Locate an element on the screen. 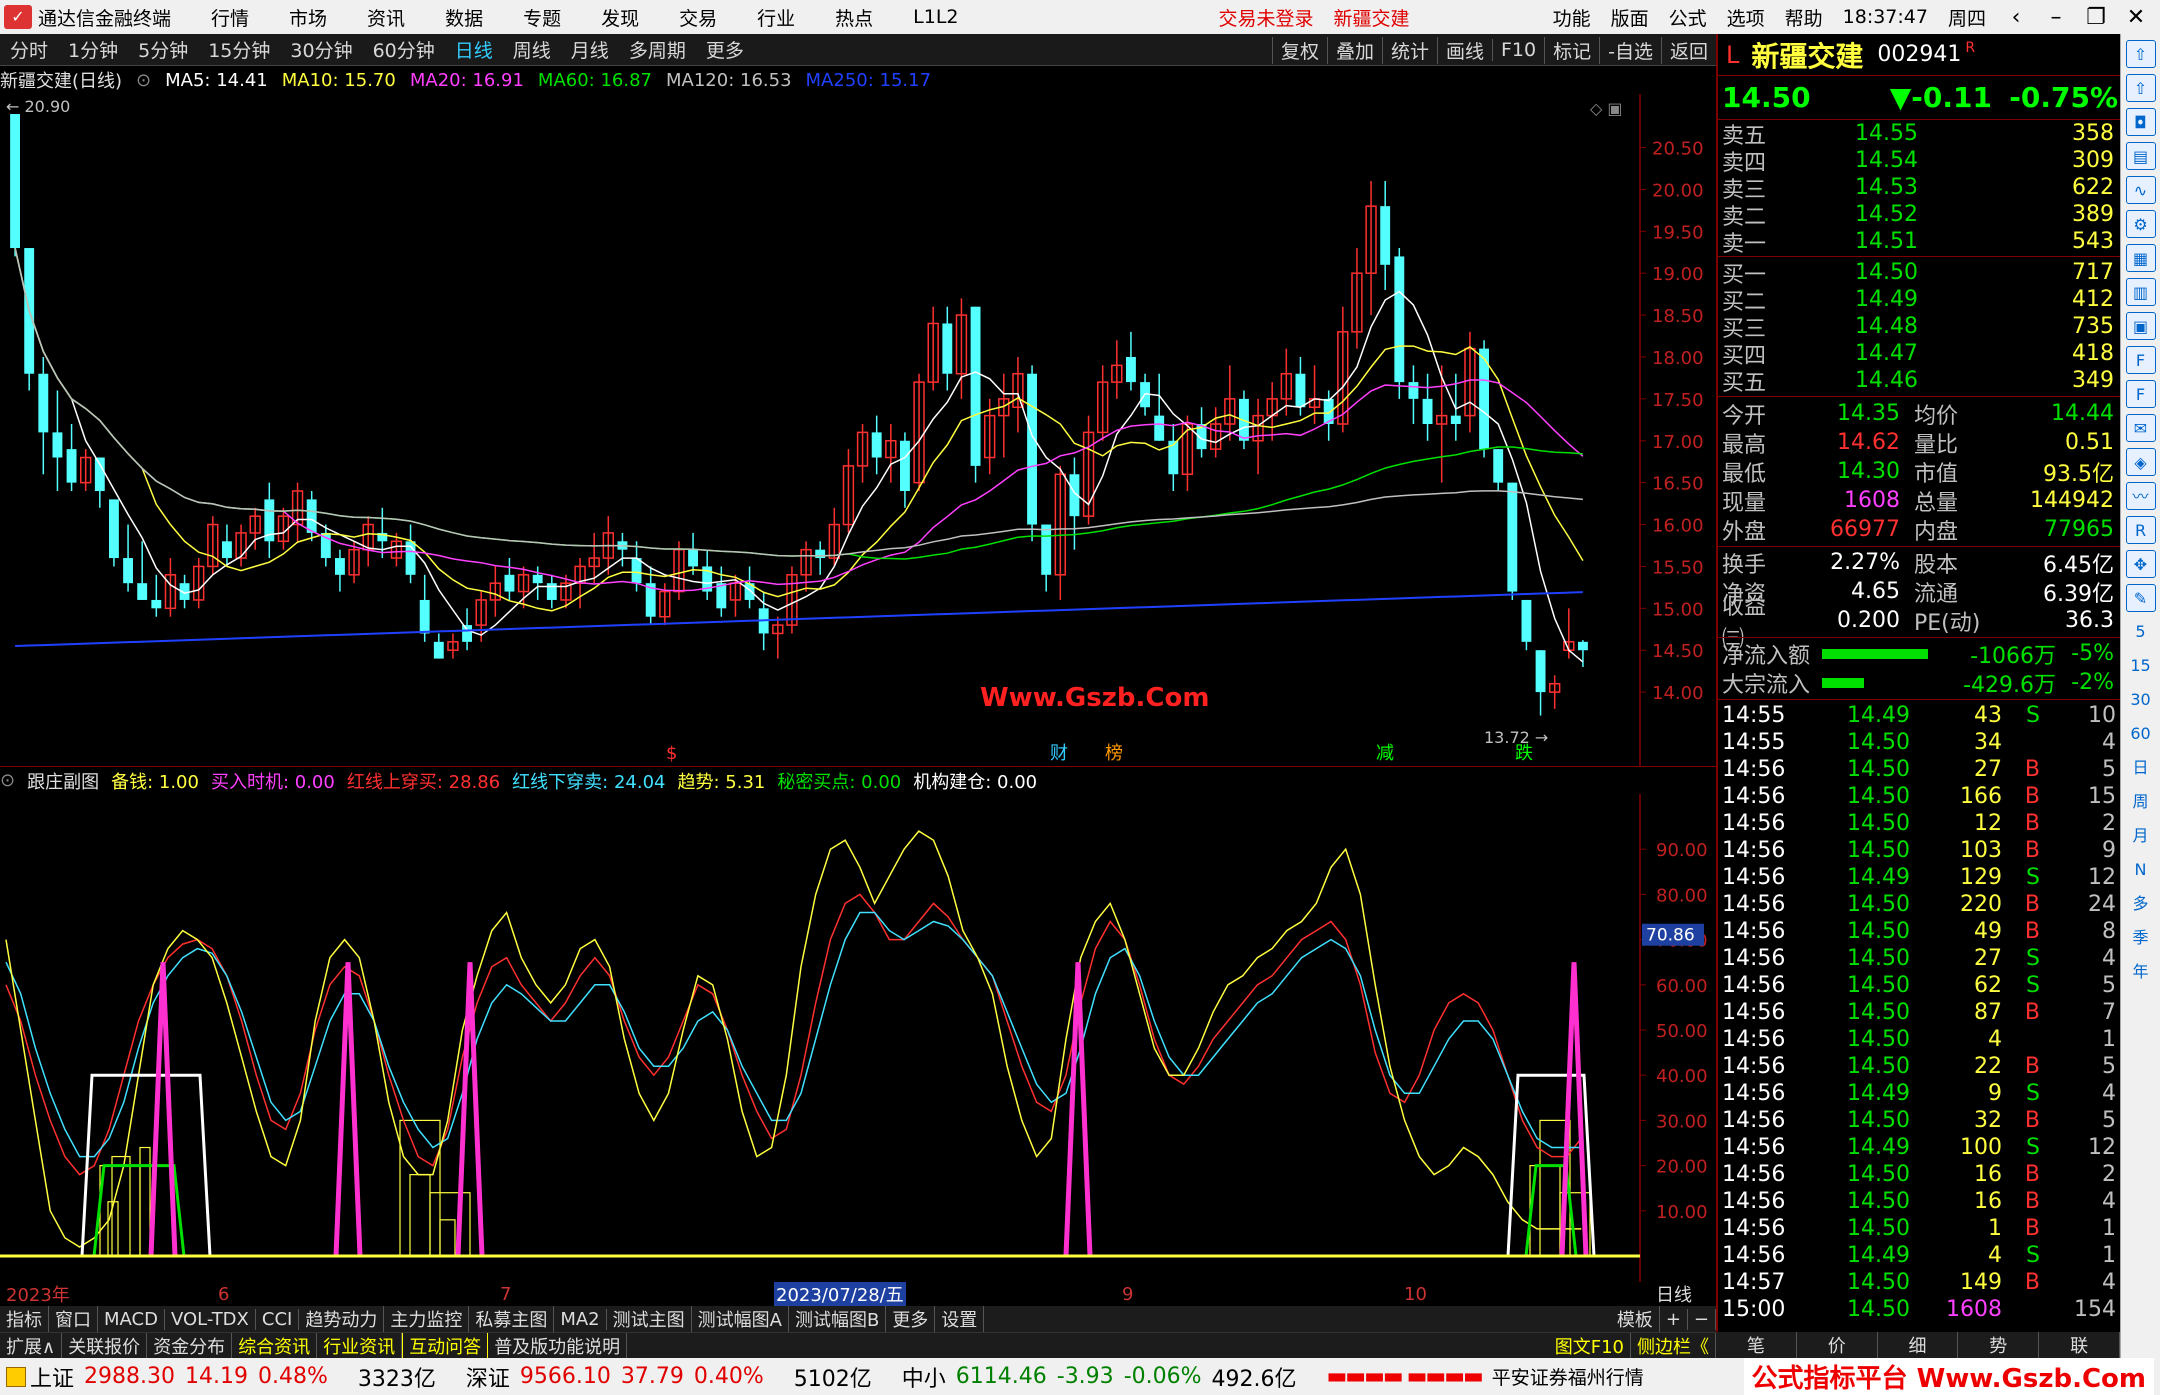  menu-zixun: 资讯 is located at coordinates (386, 17).